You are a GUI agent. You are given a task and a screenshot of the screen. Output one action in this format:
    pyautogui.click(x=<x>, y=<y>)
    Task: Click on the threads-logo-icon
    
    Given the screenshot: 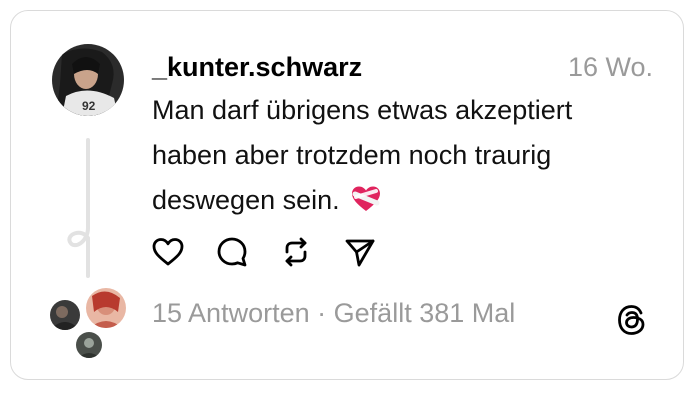 What is the action you would take?
    pyautogui.click(x=632, y=320)
    